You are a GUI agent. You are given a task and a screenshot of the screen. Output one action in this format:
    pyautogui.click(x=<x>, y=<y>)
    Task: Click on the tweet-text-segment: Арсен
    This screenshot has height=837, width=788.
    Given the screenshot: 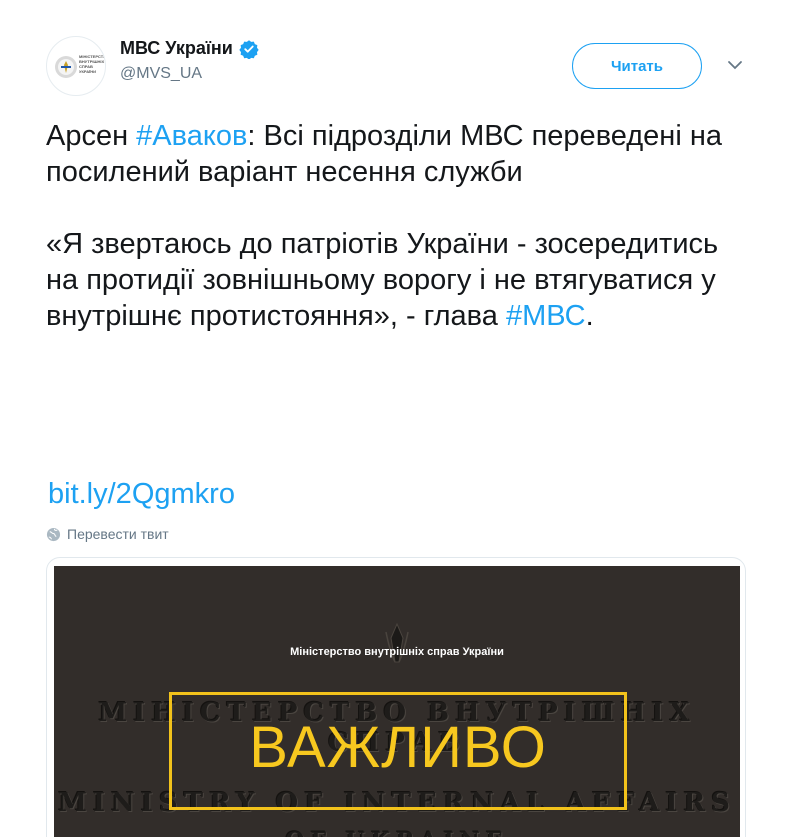 What is the action you would take?
    pyautogui.click(x=91, y=136)
    